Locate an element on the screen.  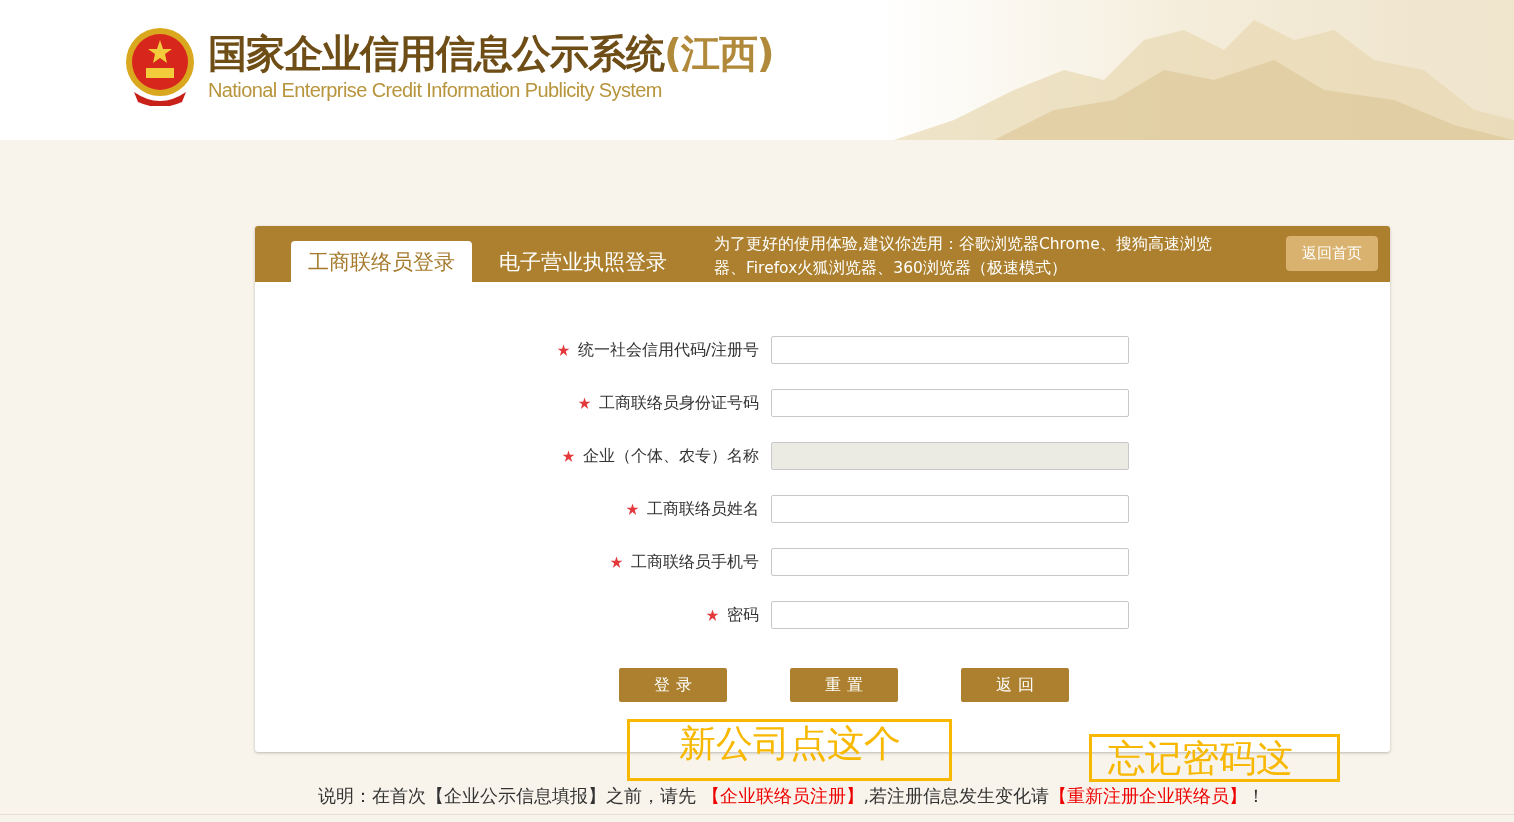
form-button: 登 录 is located at coordinates (673, 685).